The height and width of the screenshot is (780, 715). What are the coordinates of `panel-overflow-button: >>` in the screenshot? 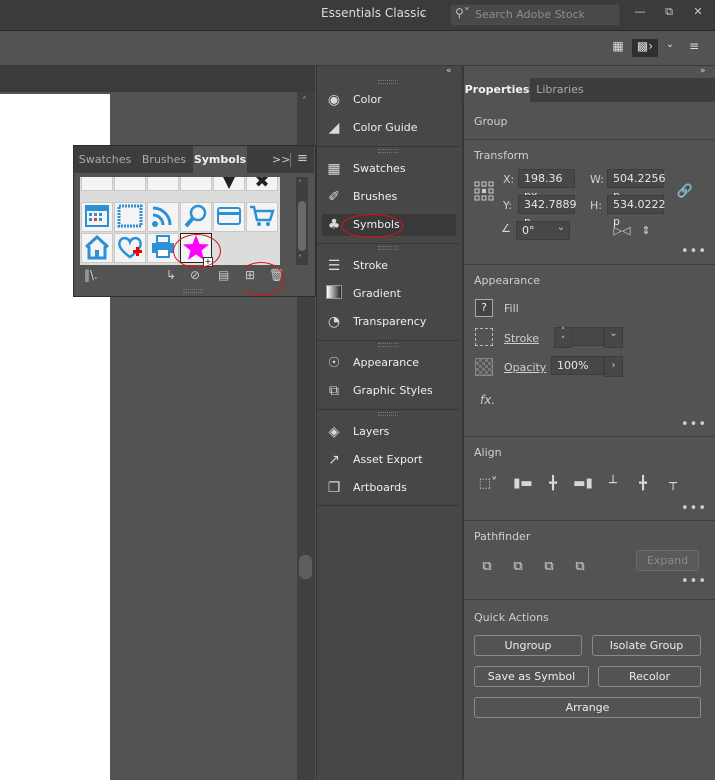 It's located at (281, 159).